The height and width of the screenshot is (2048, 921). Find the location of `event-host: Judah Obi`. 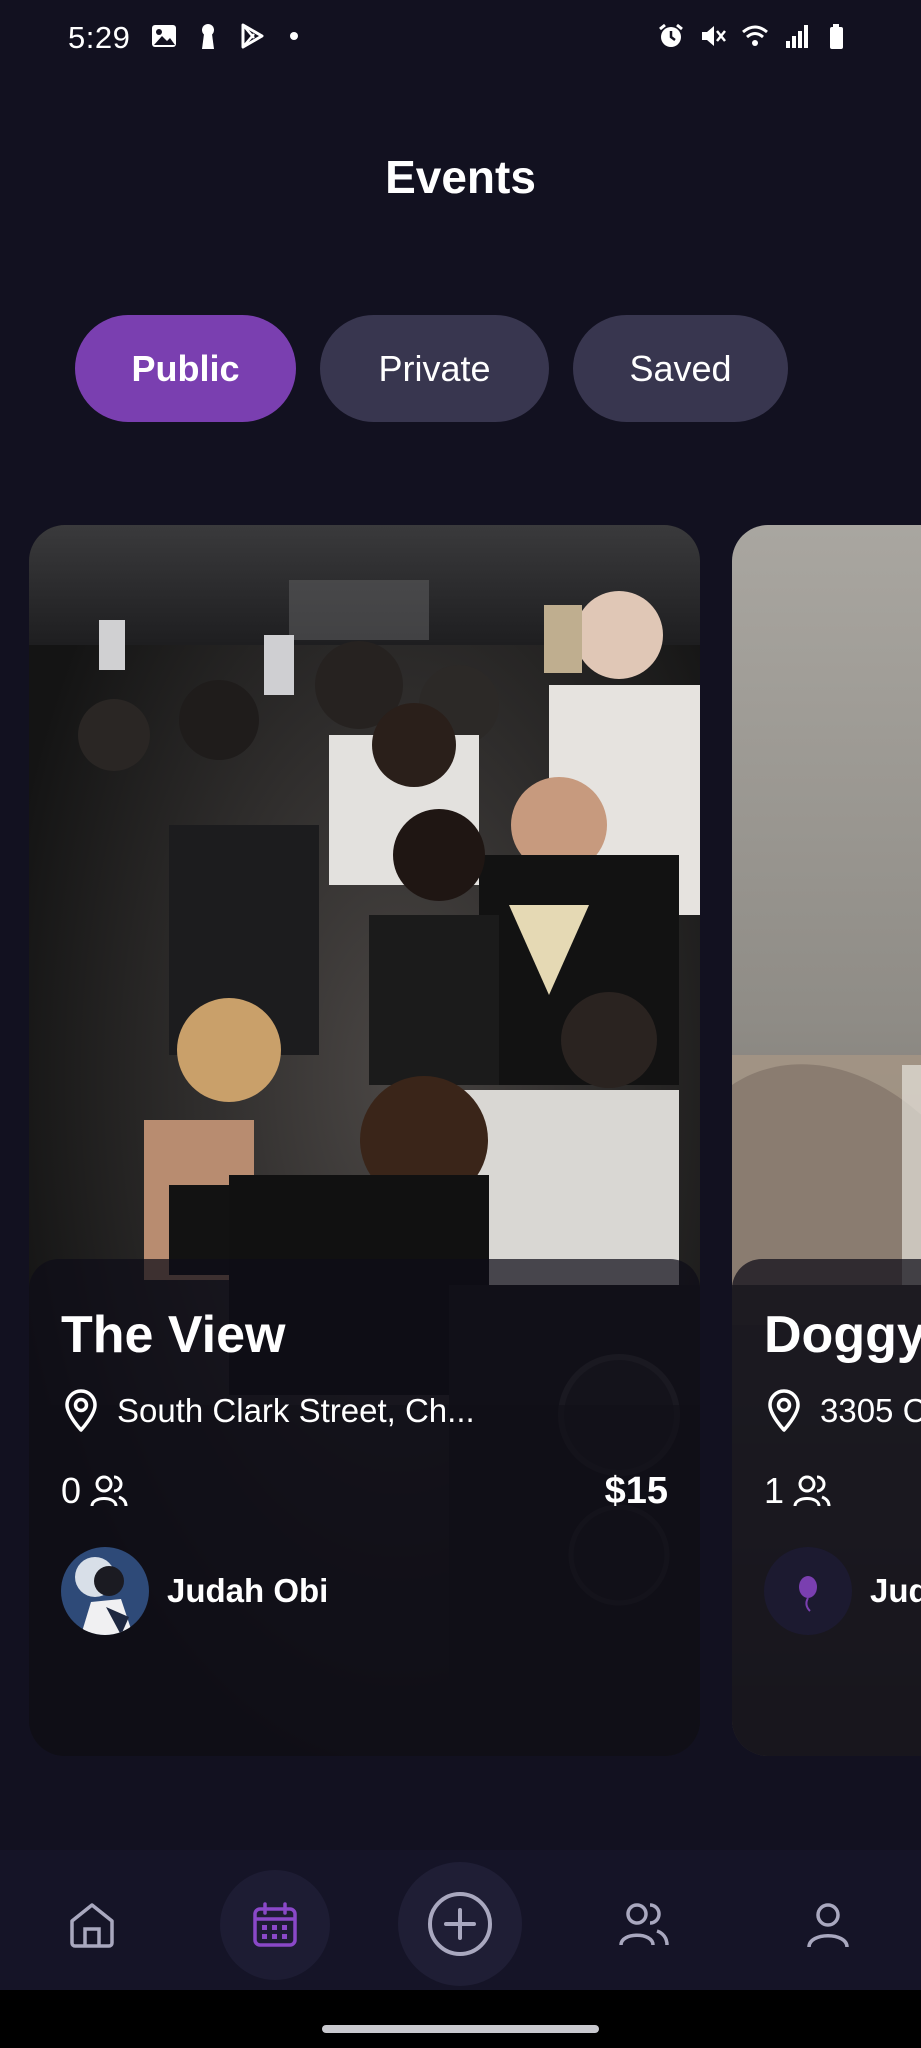

event-host: Judah Obi is located at coordinates (194, 1591).